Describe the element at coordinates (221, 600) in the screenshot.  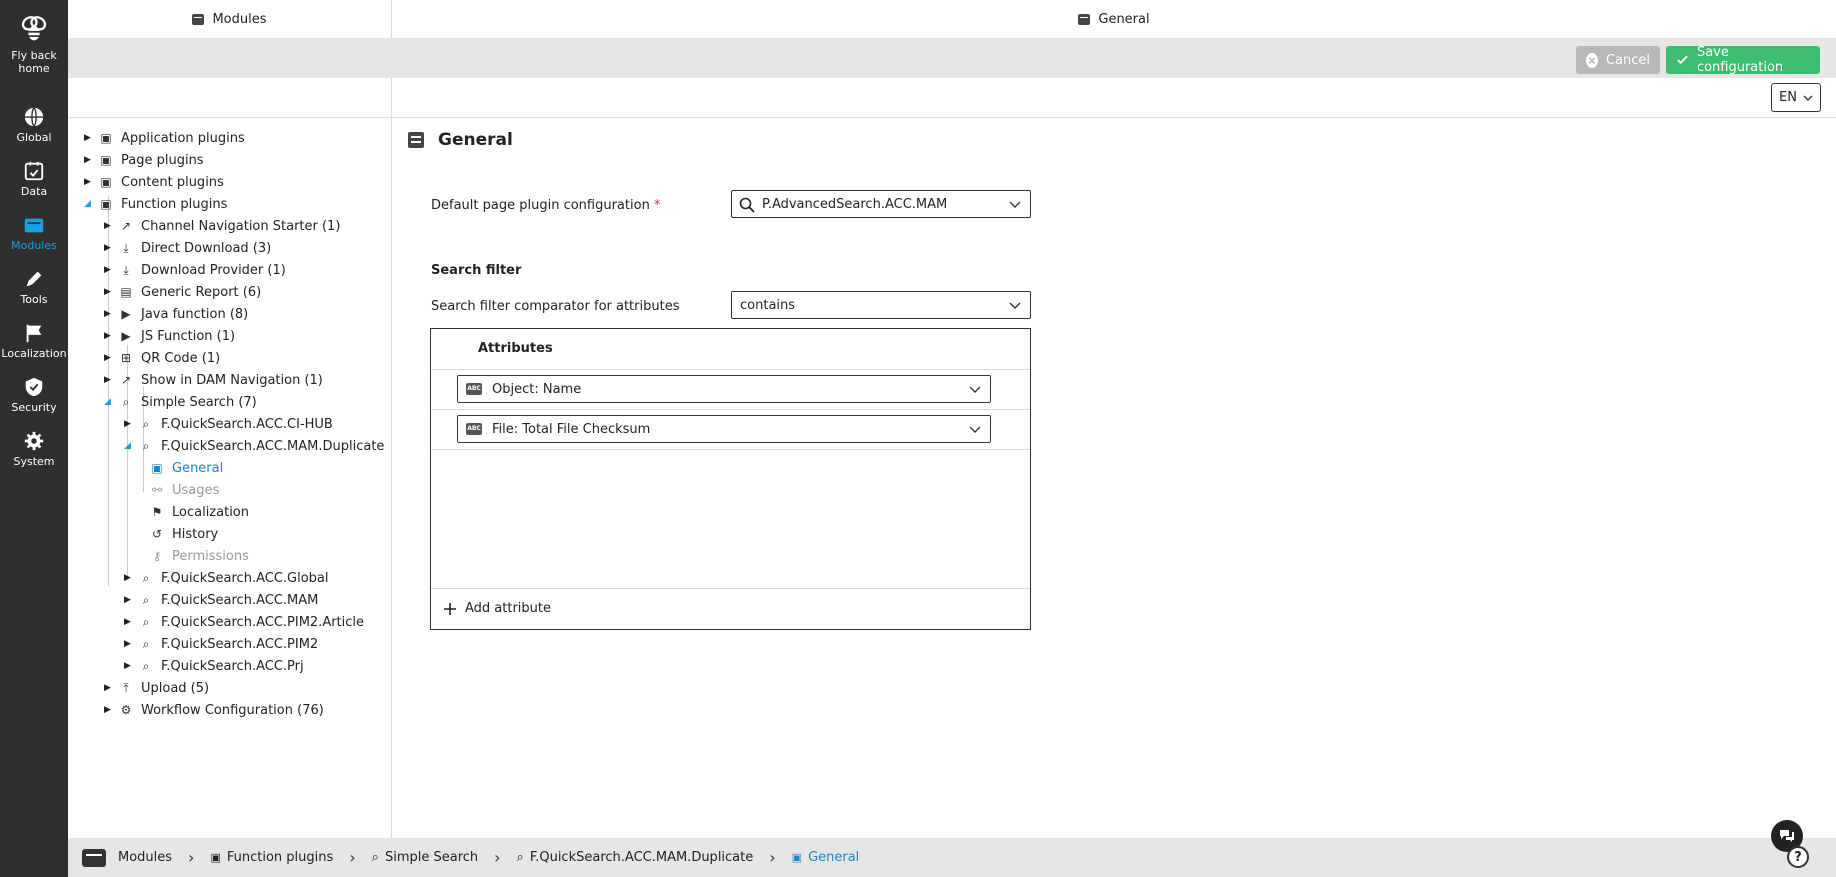
I see `tree-item-quicksearch-mam: ▶ ⌕ F.QuickSearch.ACC.MAM` at that location.